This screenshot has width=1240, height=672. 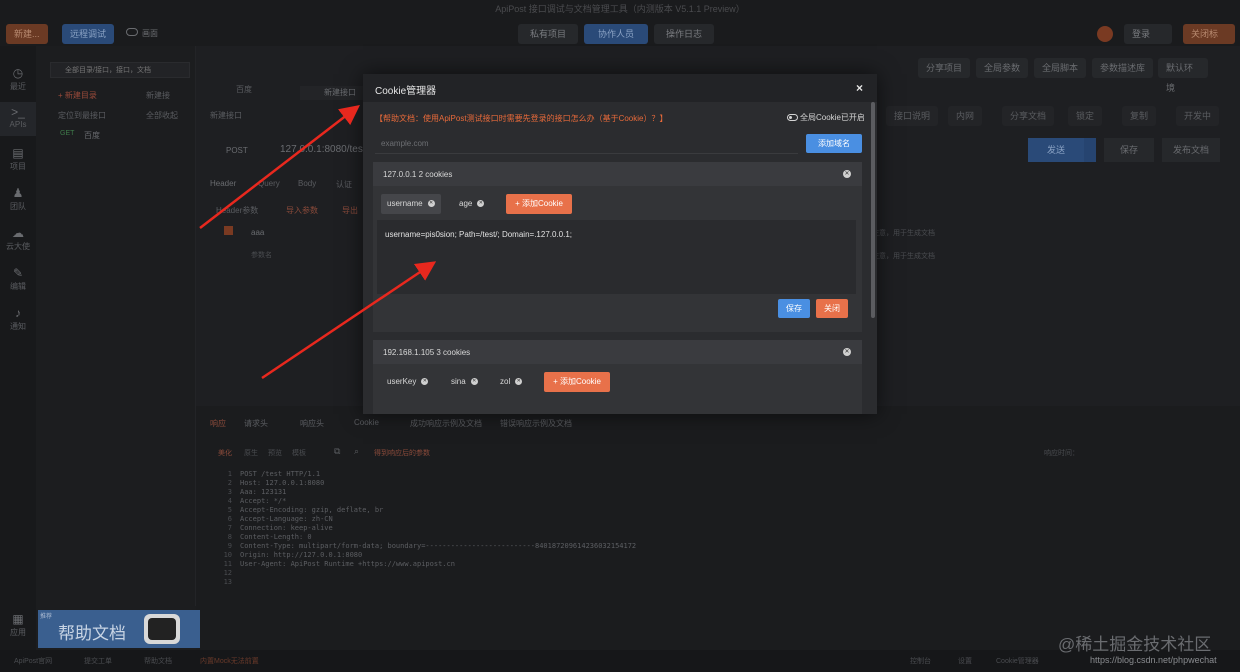 I want to click on resp-tab-response: 响应, so click(x=218, y=423).